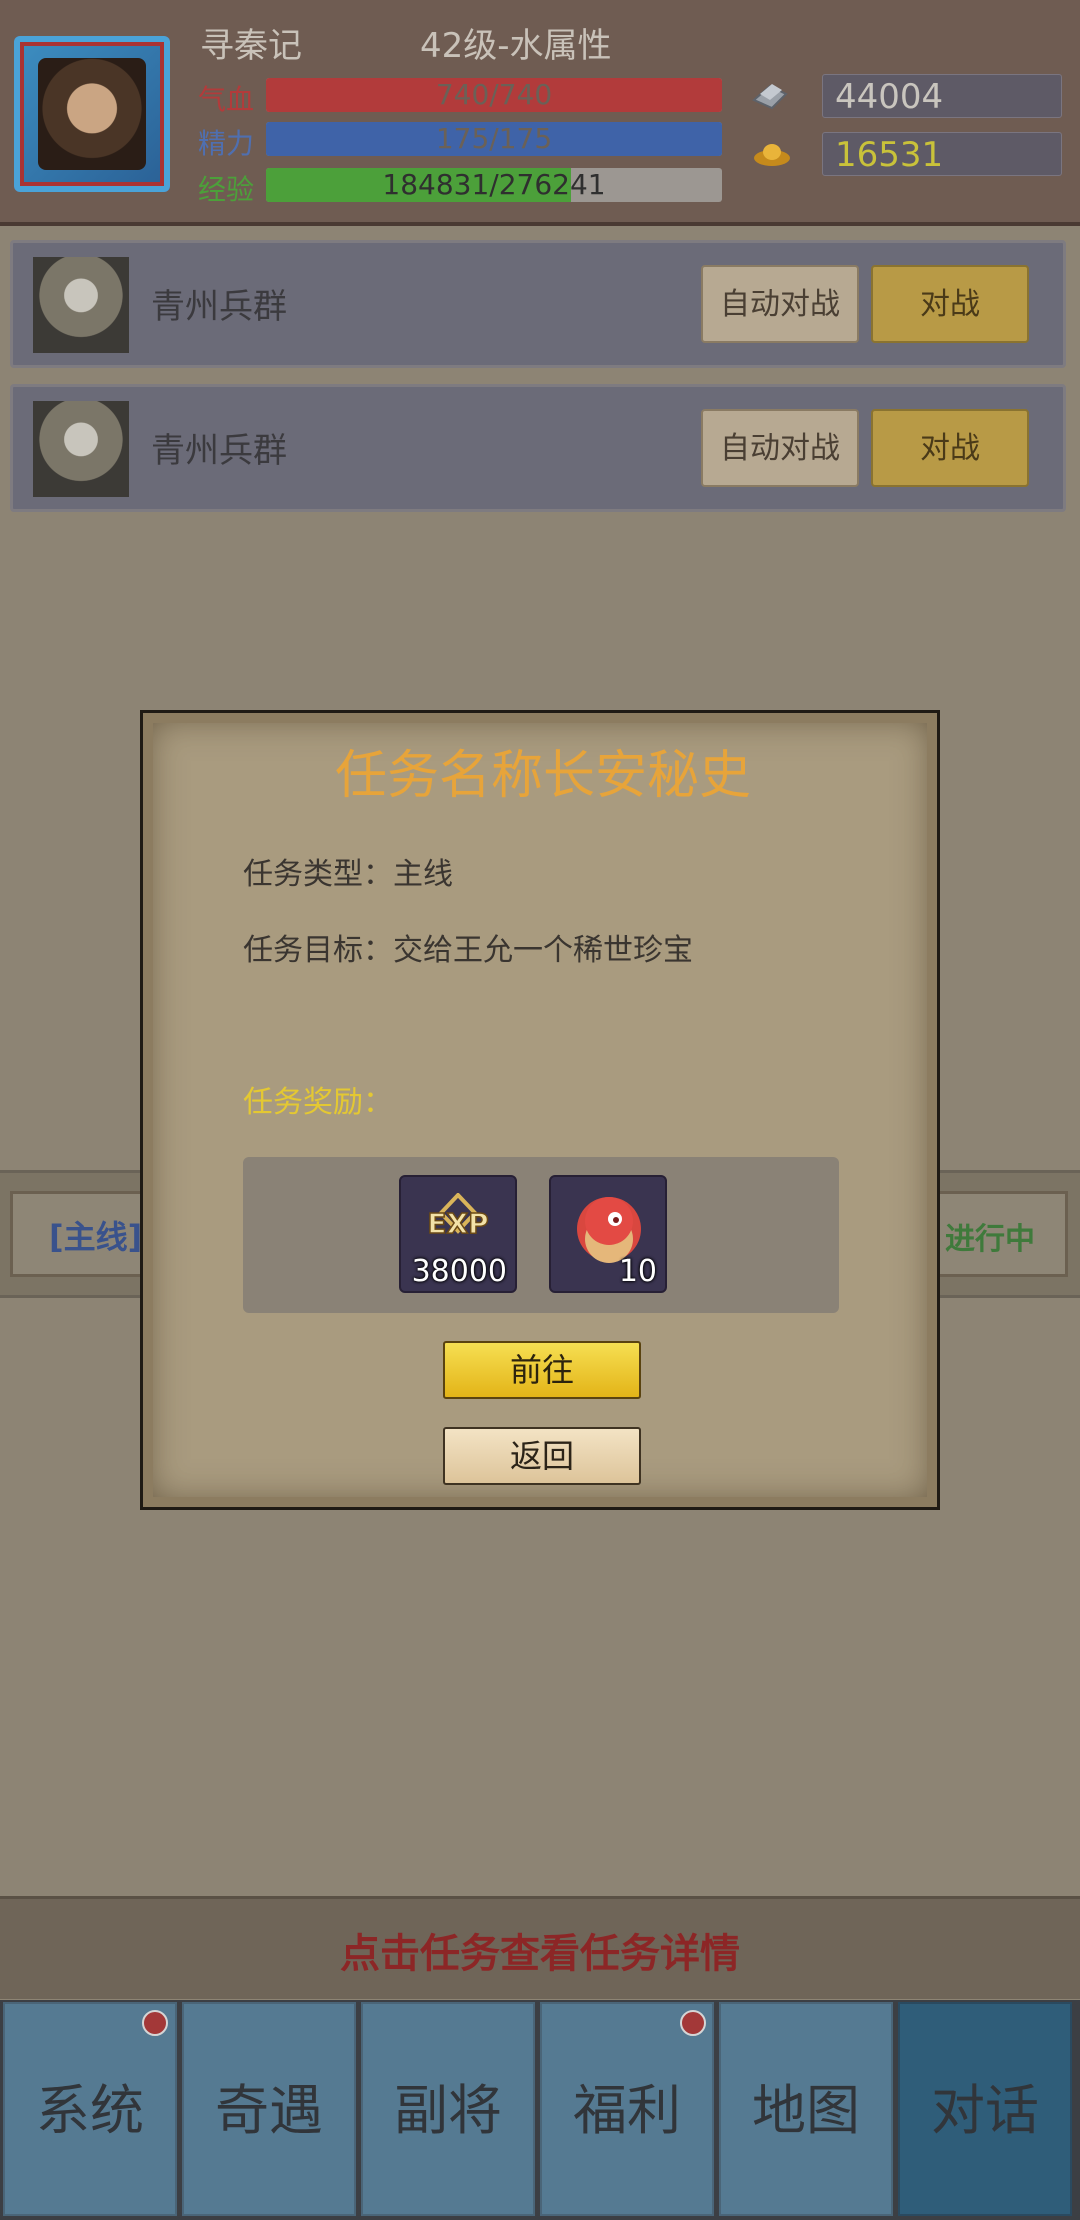 The image size is (1080, 2220). What do you see at coordinates (318, 1102) in the screenshot?
I see `reward-label: 任务奖励：` at bounding box center [318, 1102].